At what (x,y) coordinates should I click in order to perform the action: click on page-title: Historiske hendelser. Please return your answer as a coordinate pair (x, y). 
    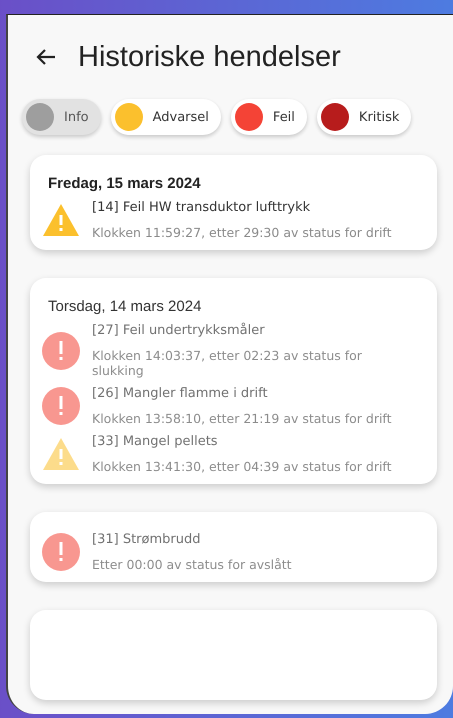
    Looking at the image, I should click on (209, 57).